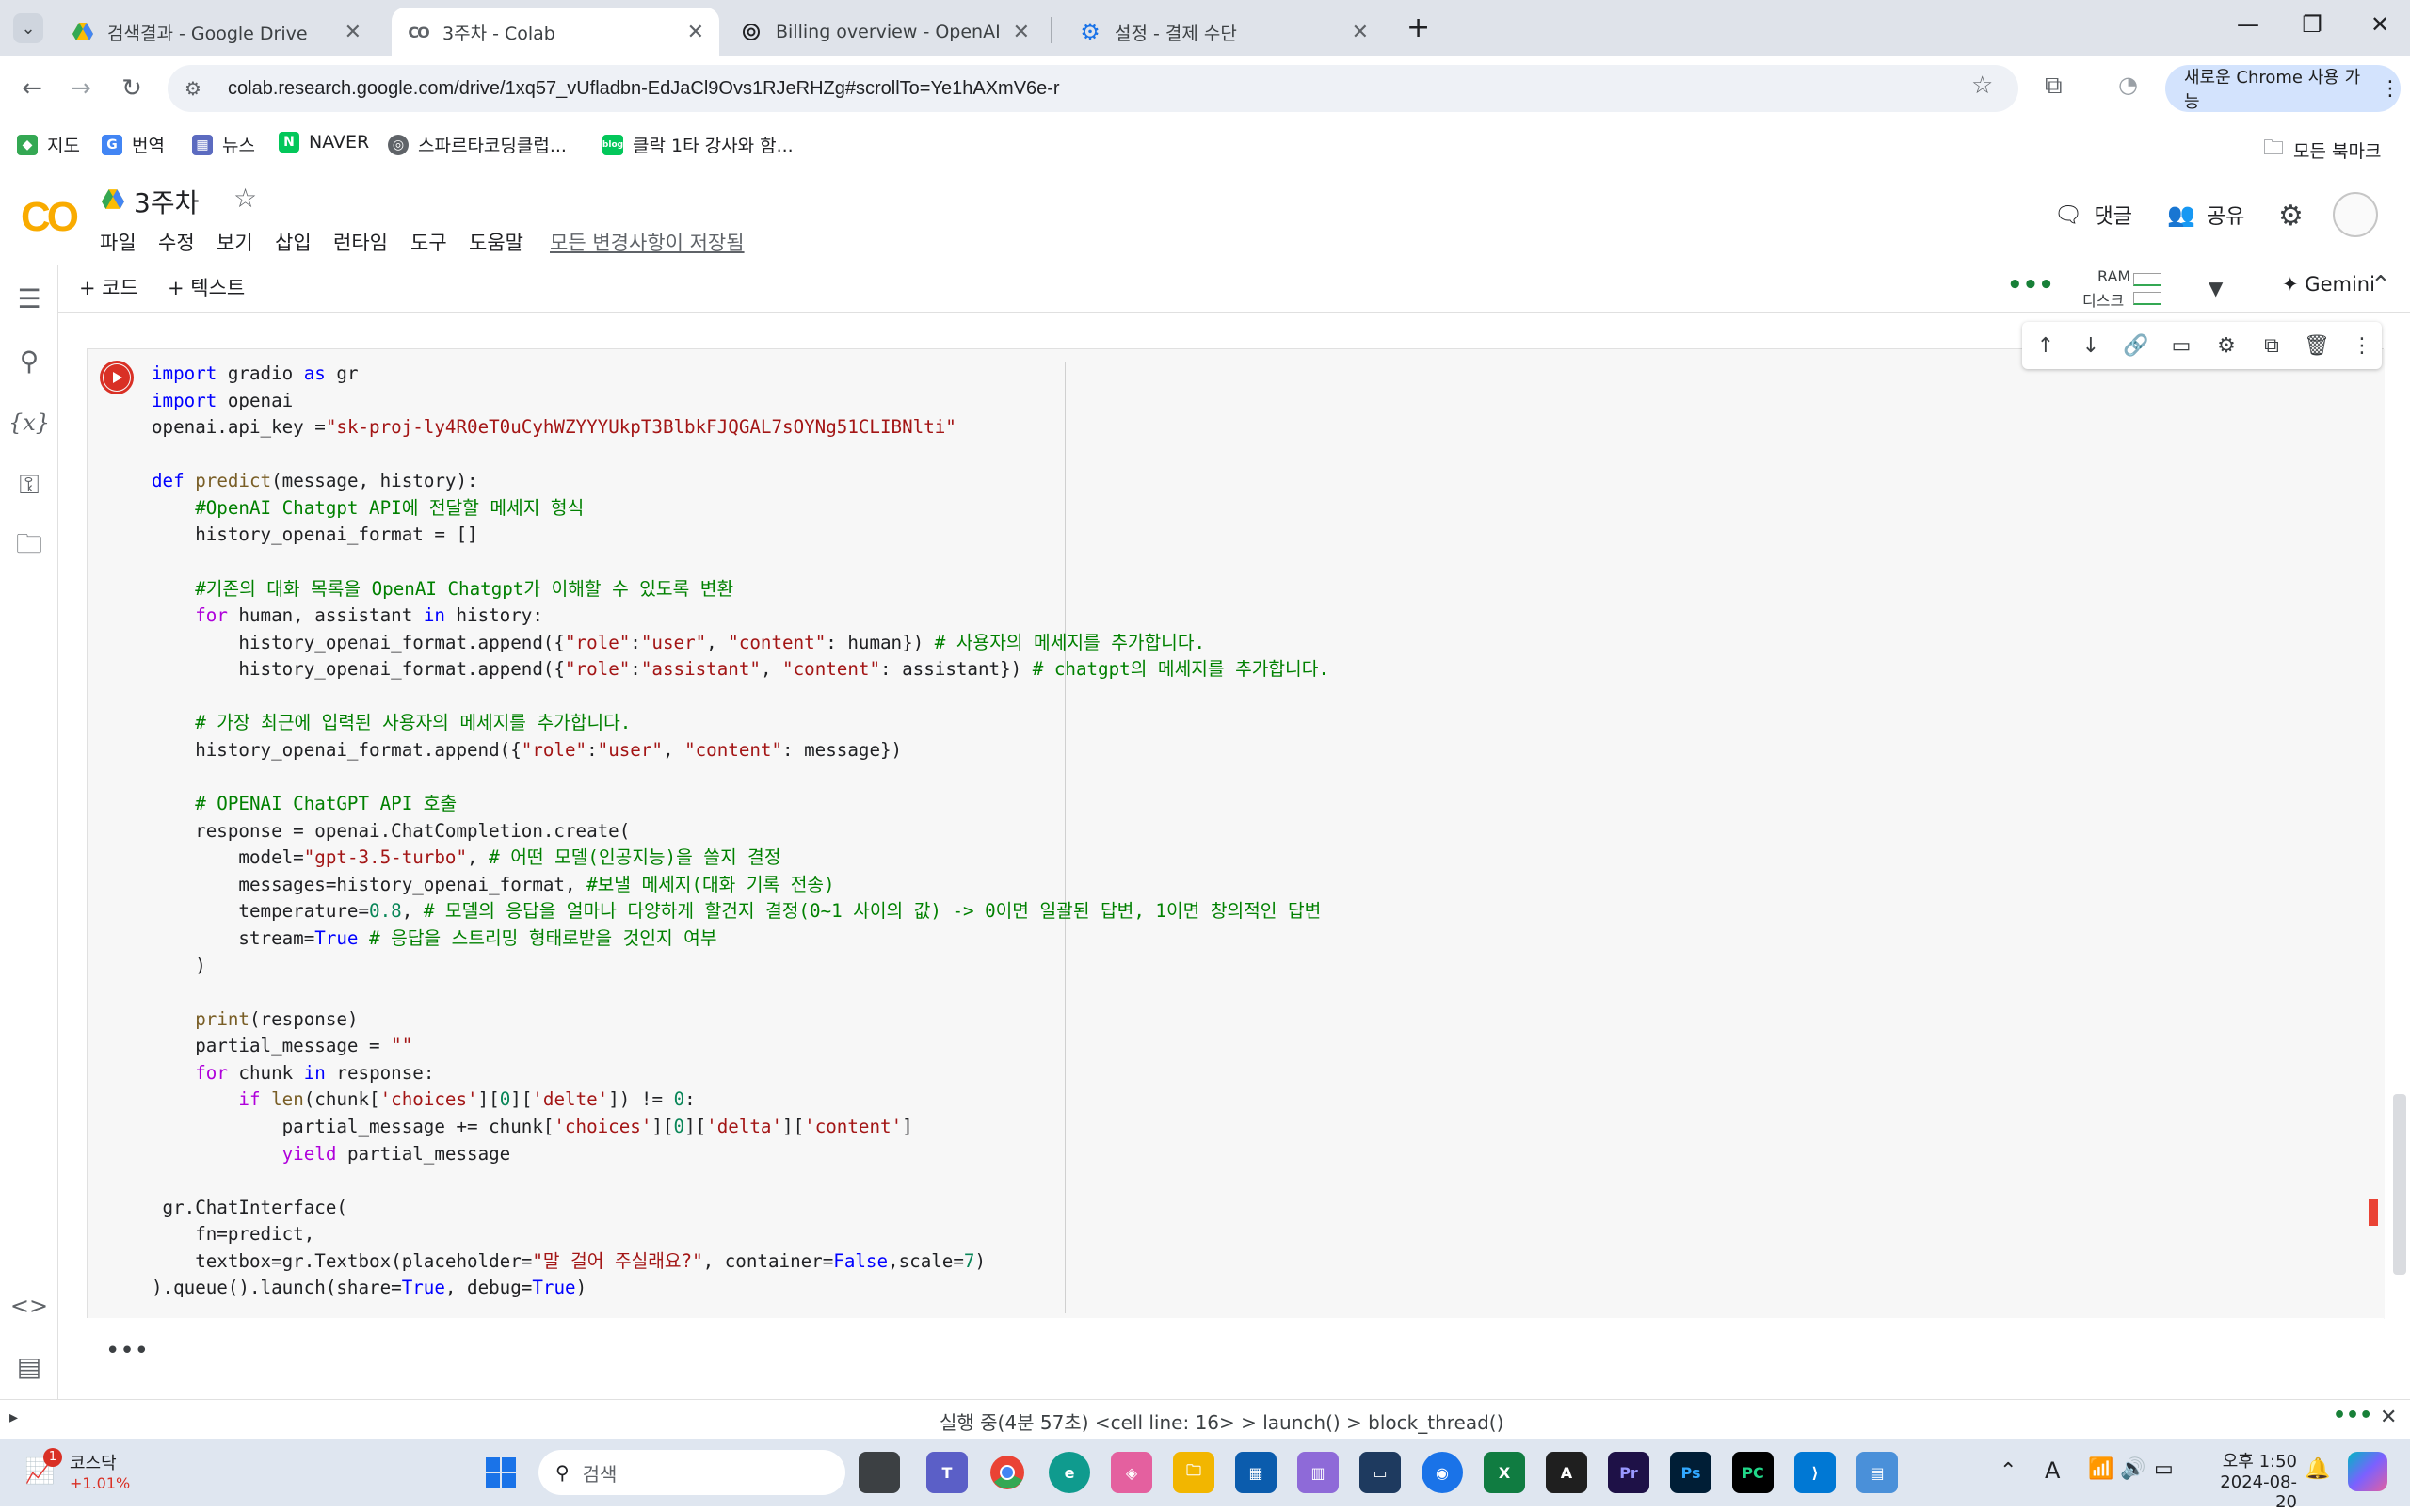 This screenshot has width=2410, height=1512. What do you see at coordinates (442, 589) in the screenshot?
I see `code-line: #기존의 대화 목록을 OpenAI Chatgpt가 이해할 수 있도록 변환` at bounding box center [442, 589].